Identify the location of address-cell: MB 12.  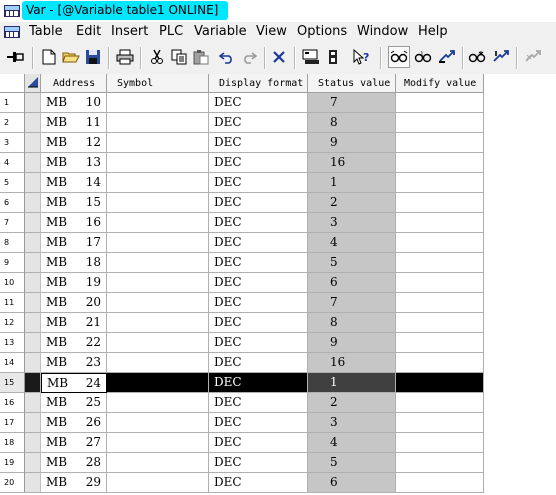
(74, 143).